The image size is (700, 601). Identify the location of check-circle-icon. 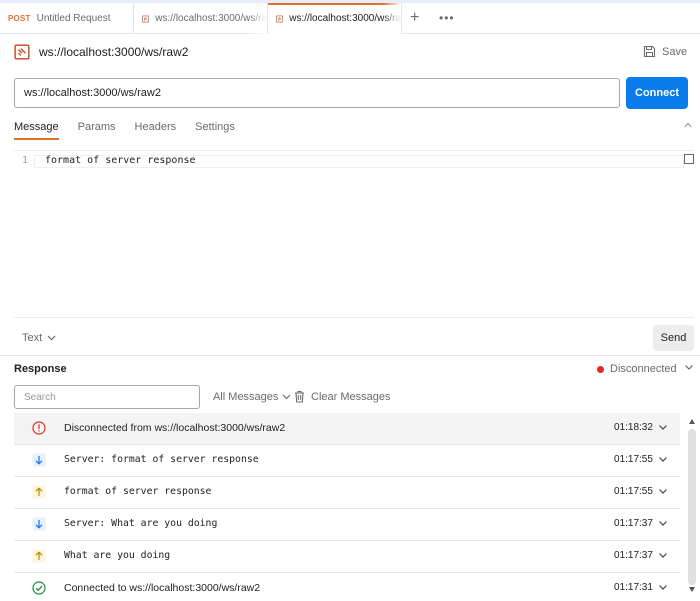
(39, 588).